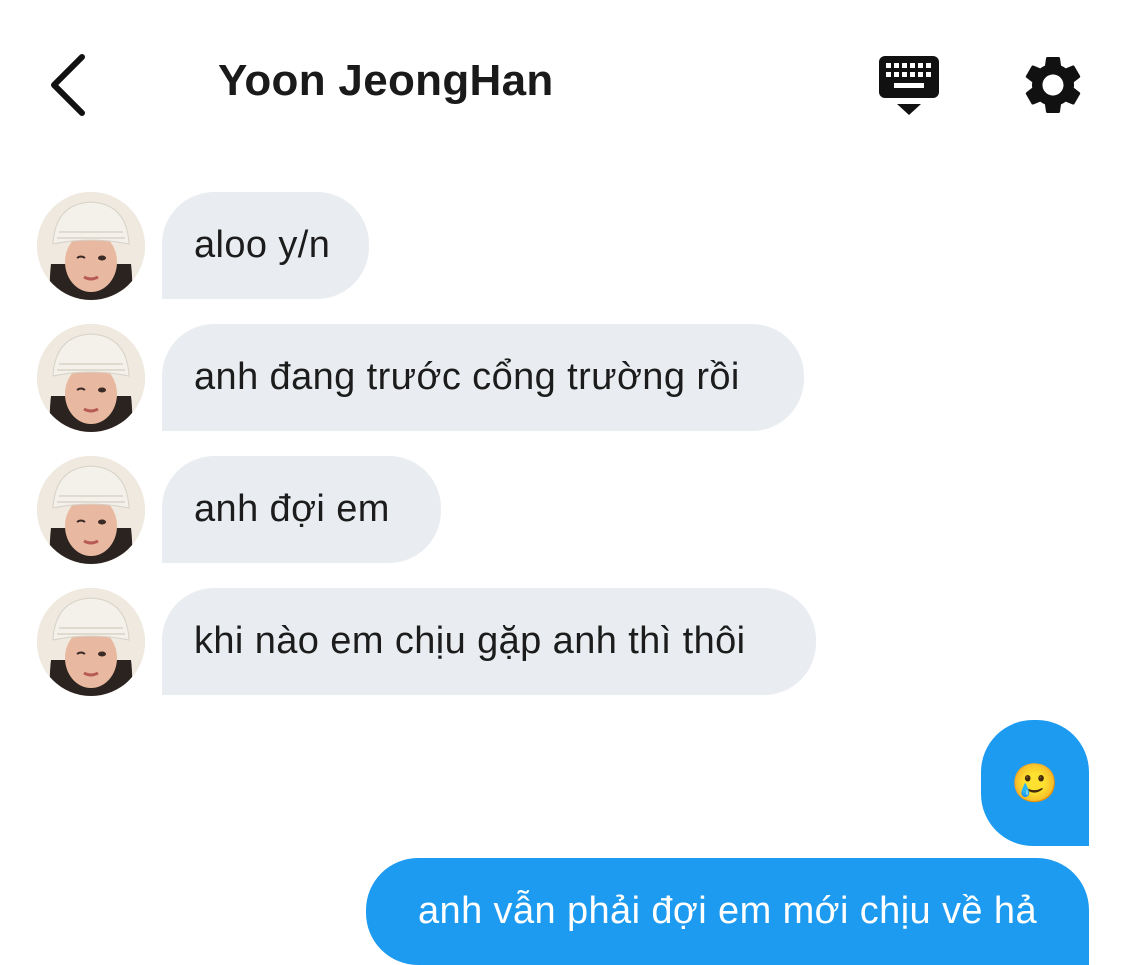 The height and width of the screenshot is (965, 1125). What do you see at coordinates (467, 377) in the screenshot?
I see `message-text: anh đang trước cổng trường rồi` at bounding box center [467, 377].